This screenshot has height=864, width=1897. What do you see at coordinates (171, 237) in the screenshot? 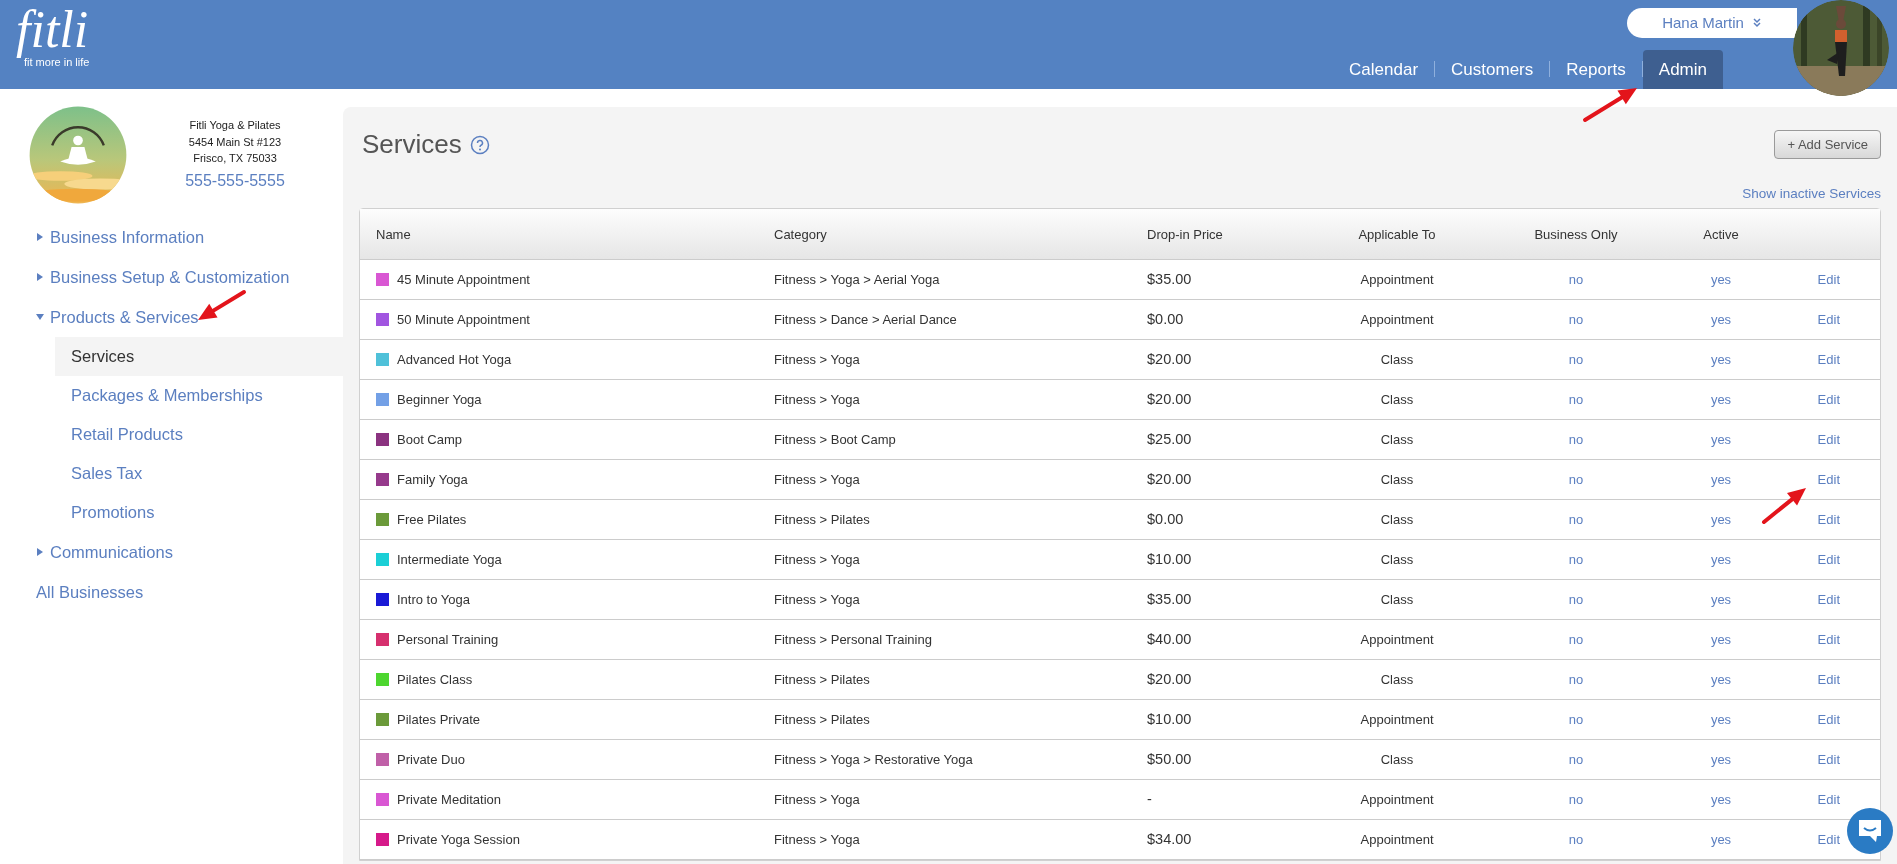
I see `sidebar-item: Business Information` at bounding box center [171, 237].